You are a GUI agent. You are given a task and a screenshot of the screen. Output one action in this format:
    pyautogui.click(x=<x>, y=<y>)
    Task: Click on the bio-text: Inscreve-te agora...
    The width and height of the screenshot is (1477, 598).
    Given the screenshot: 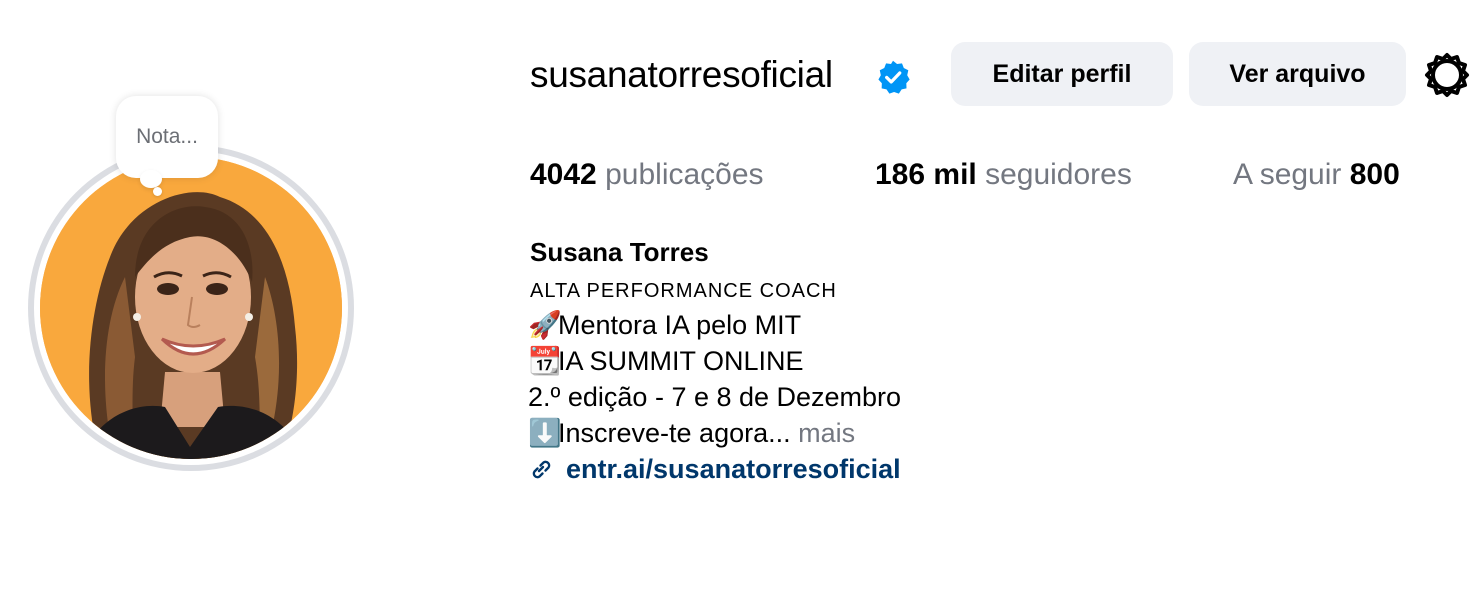 What is the action you would take?
    pyautogui.click(x=674, y=433)
    